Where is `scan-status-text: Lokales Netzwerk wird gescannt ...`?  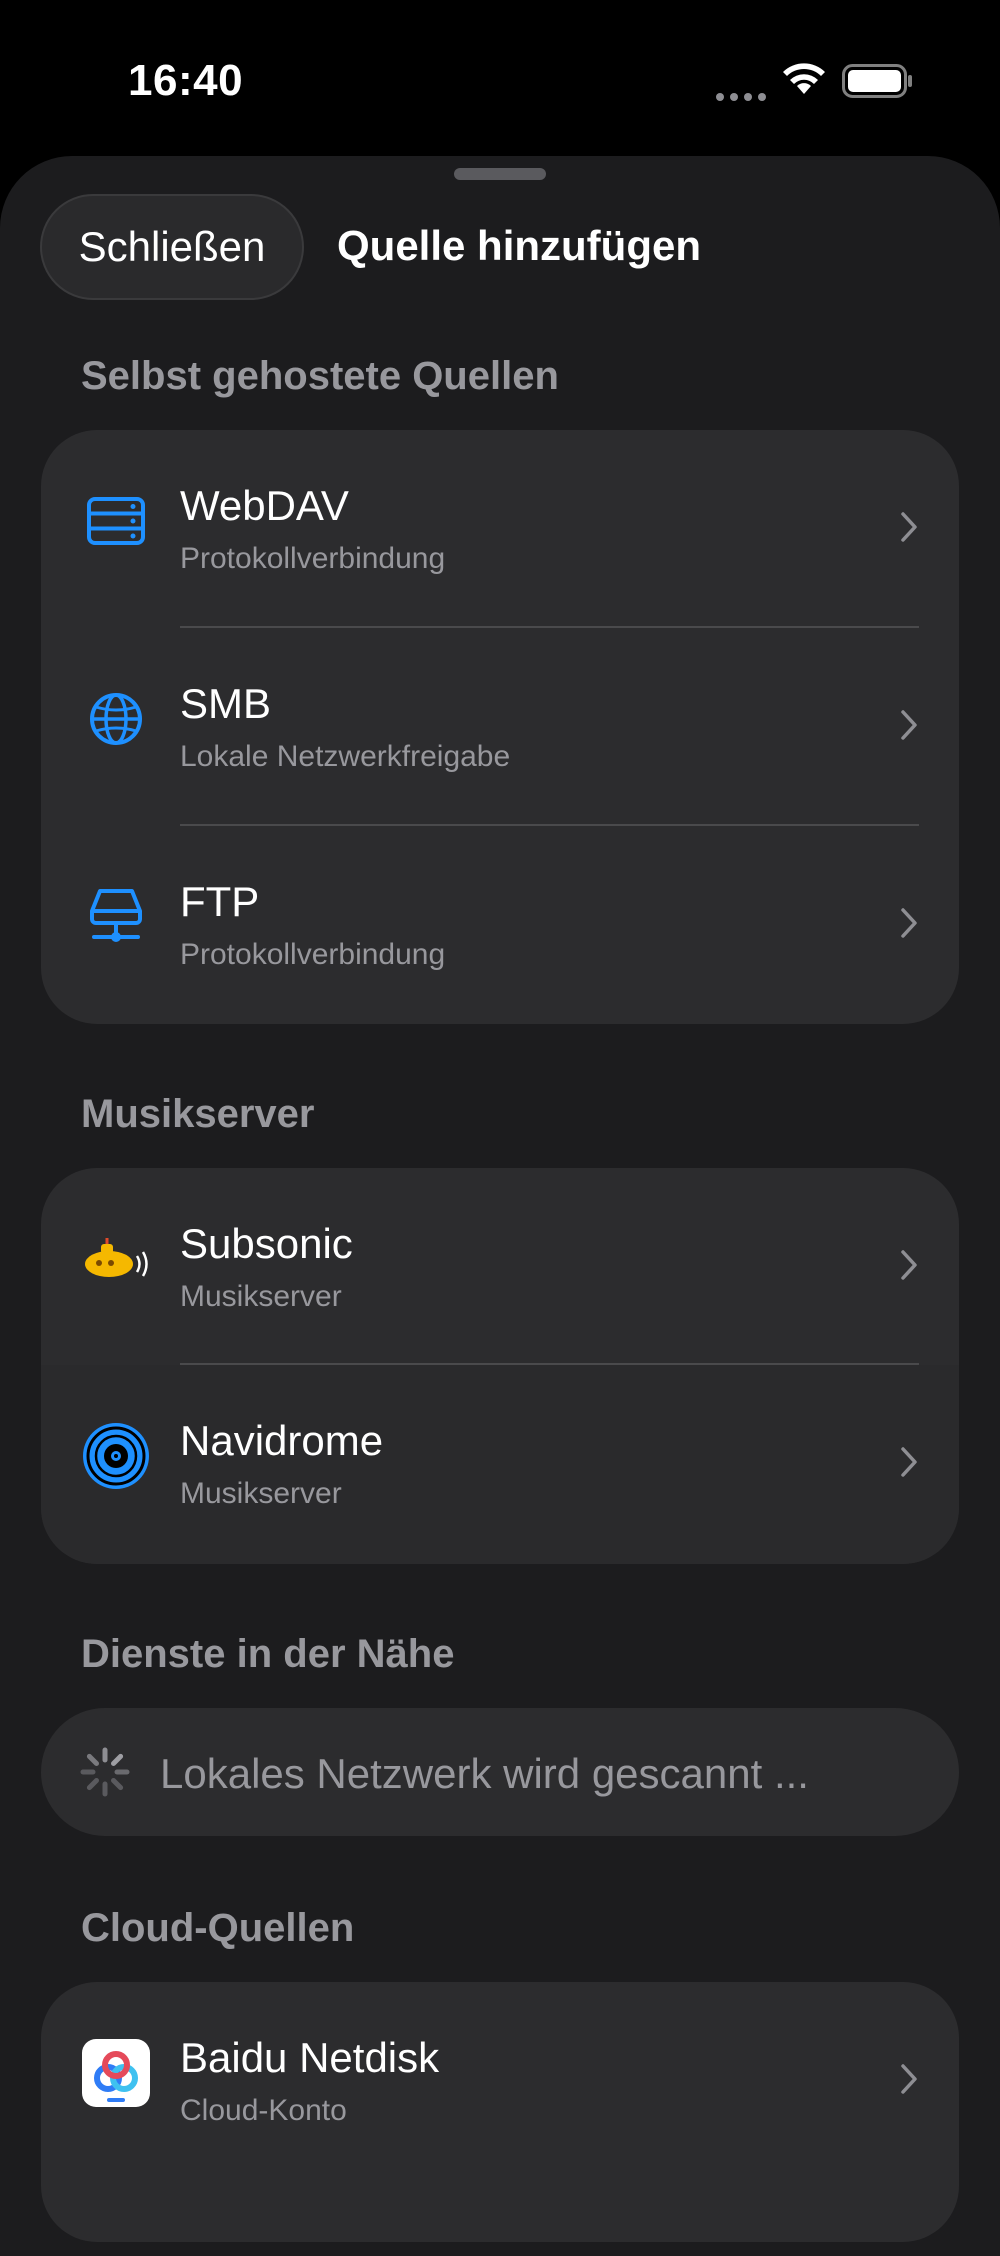
scan-status-text: Lokales Netzwerk wird gescannt ... is located at coordinates (484, 1773).